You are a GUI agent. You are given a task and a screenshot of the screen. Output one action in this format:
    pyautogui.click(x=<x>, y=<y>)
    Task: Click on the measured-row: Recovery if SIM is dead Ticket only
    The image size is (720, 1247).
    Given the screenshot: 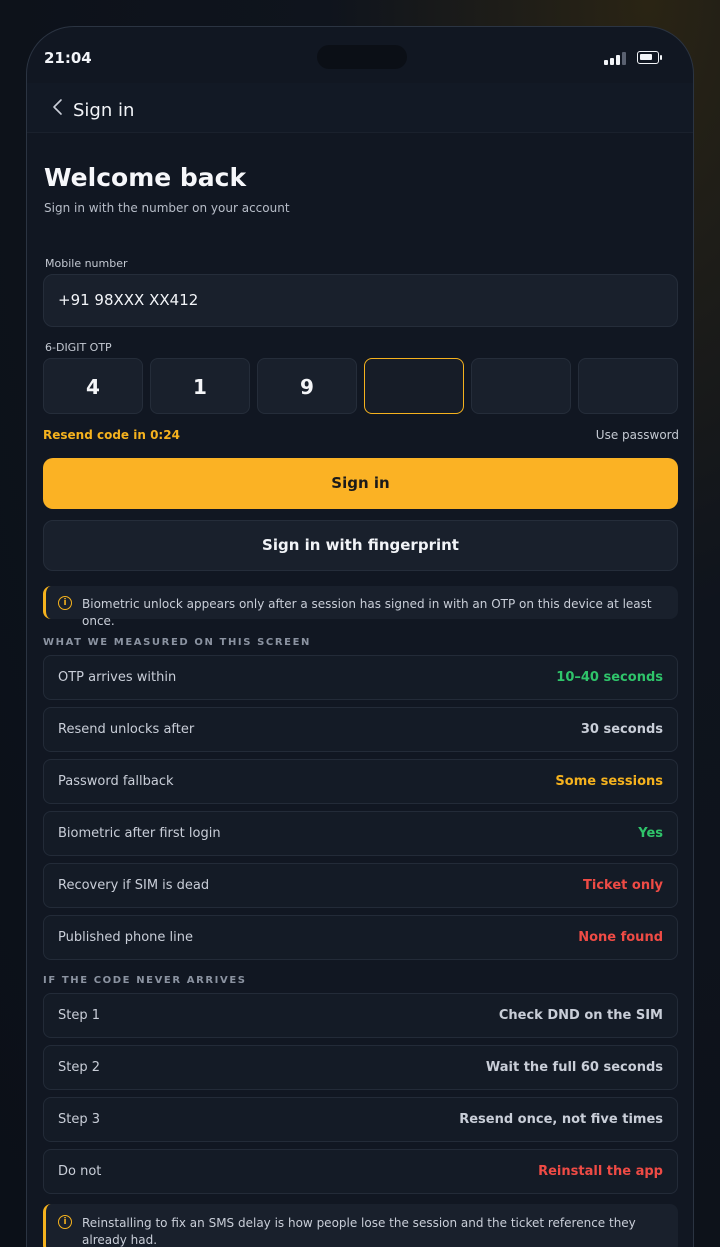 What is the action you would take?
    pyautogui.click(x=360, y=885)
    